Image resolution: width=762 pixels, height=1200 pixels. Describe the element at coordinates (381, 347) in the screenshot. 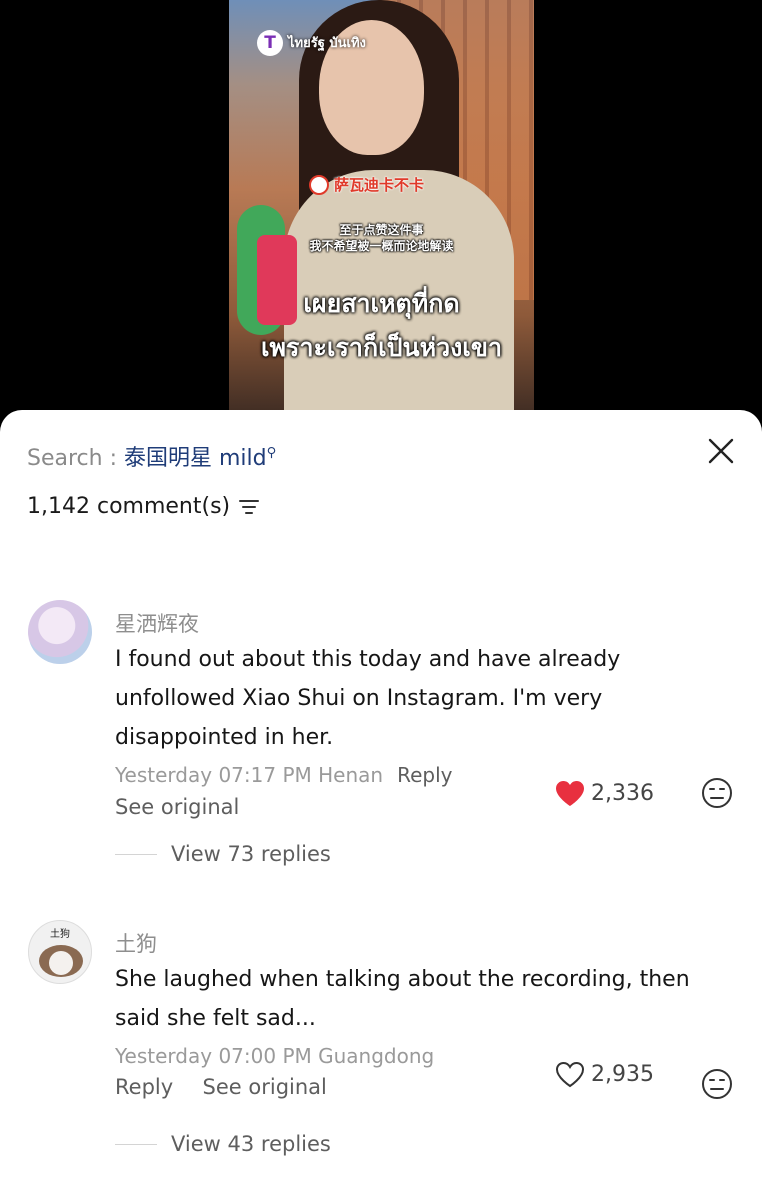

I see `subtitle-th-line2: เพราะเราก็เป็นห่วงเขา` at that location.